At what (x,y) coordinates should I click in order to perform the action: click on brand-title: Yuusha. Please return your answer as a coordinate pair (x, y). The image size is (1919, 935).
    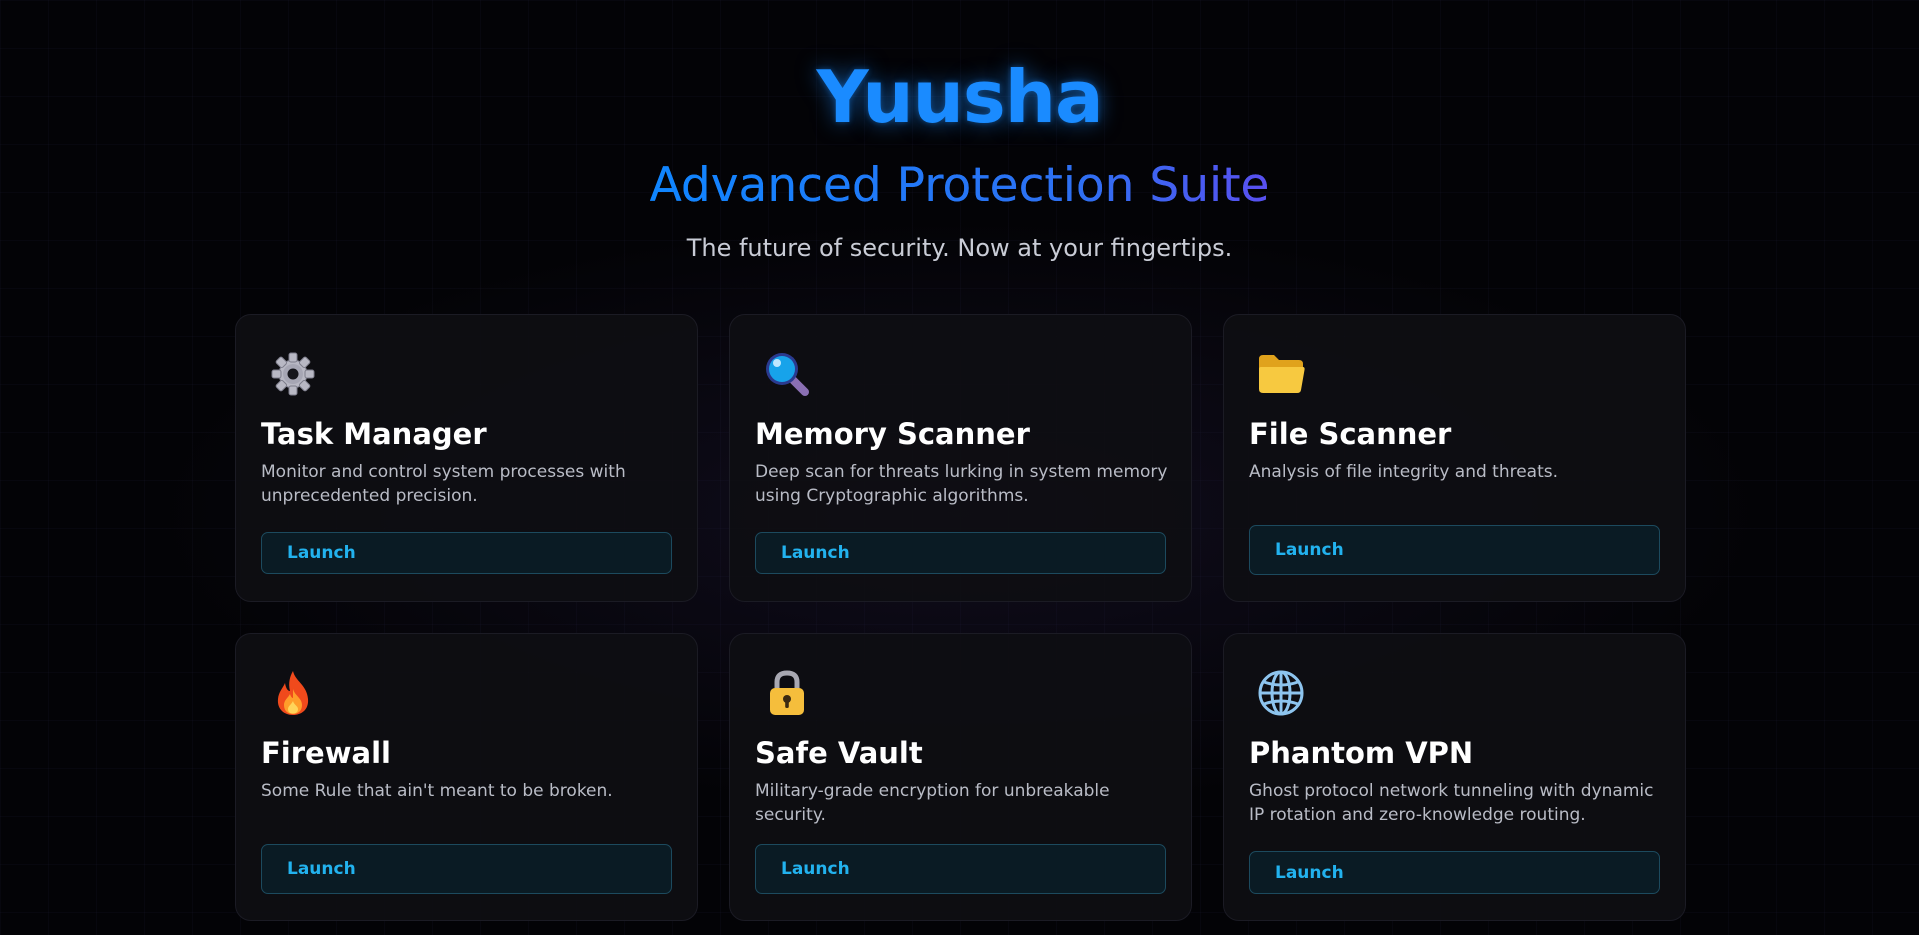
    Looking at the image, I should click on (959, 97).